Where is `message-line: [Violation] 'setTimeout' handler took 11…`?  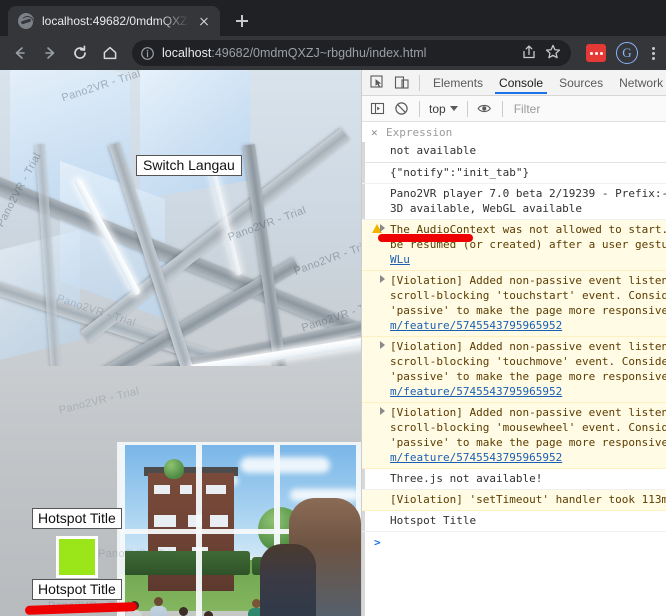
message-line: [Violation] 'setTimeout' handler took 11… is located at coordinates (528, 499).